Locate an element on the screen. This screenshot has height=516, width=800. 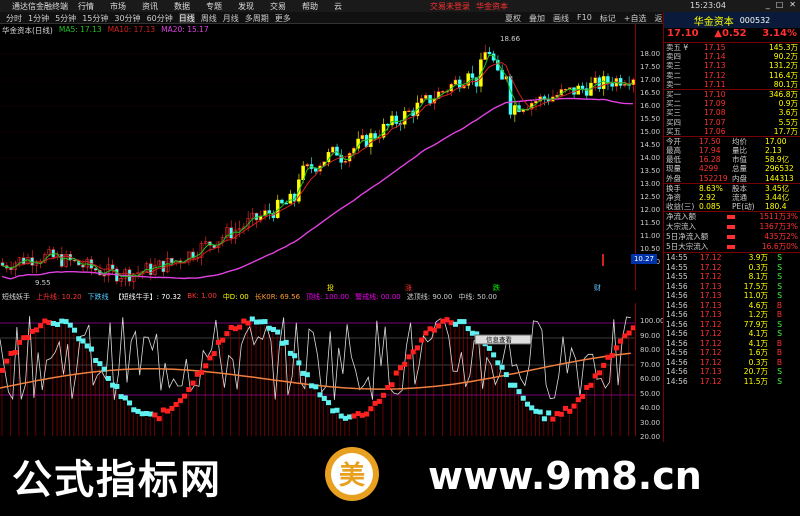
tick-row: 14:56 17.12 1.6万 B is located at coordinates (732, 353).